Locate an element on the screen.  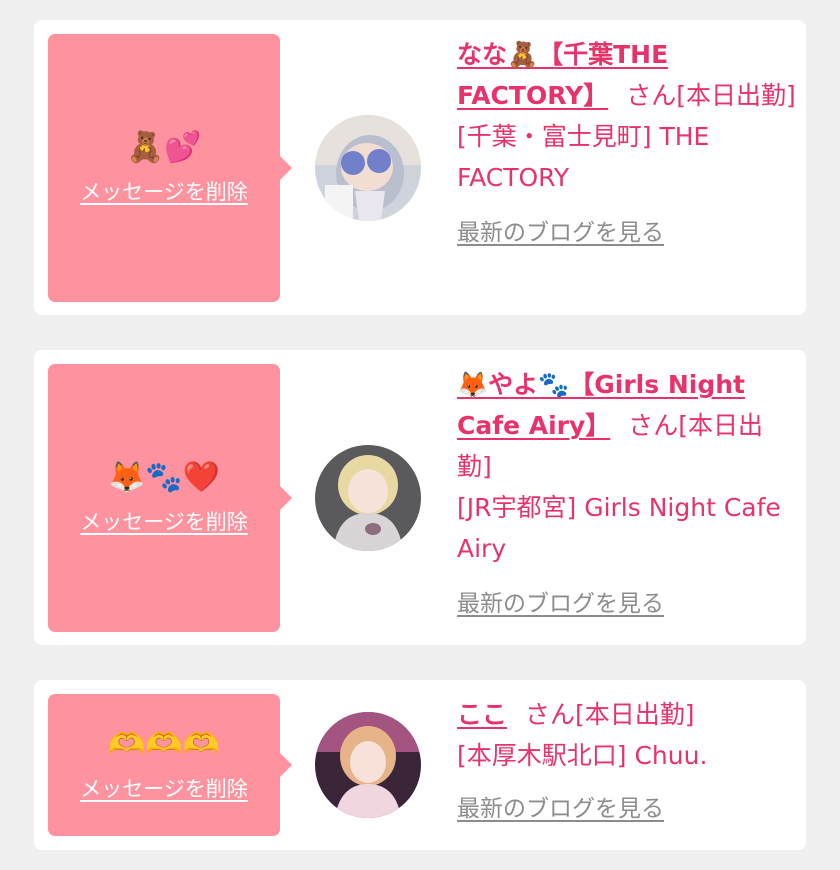
message-bubble: 🫶🫶🫶 メッセージを削除 is located at coordinates (170, 765).